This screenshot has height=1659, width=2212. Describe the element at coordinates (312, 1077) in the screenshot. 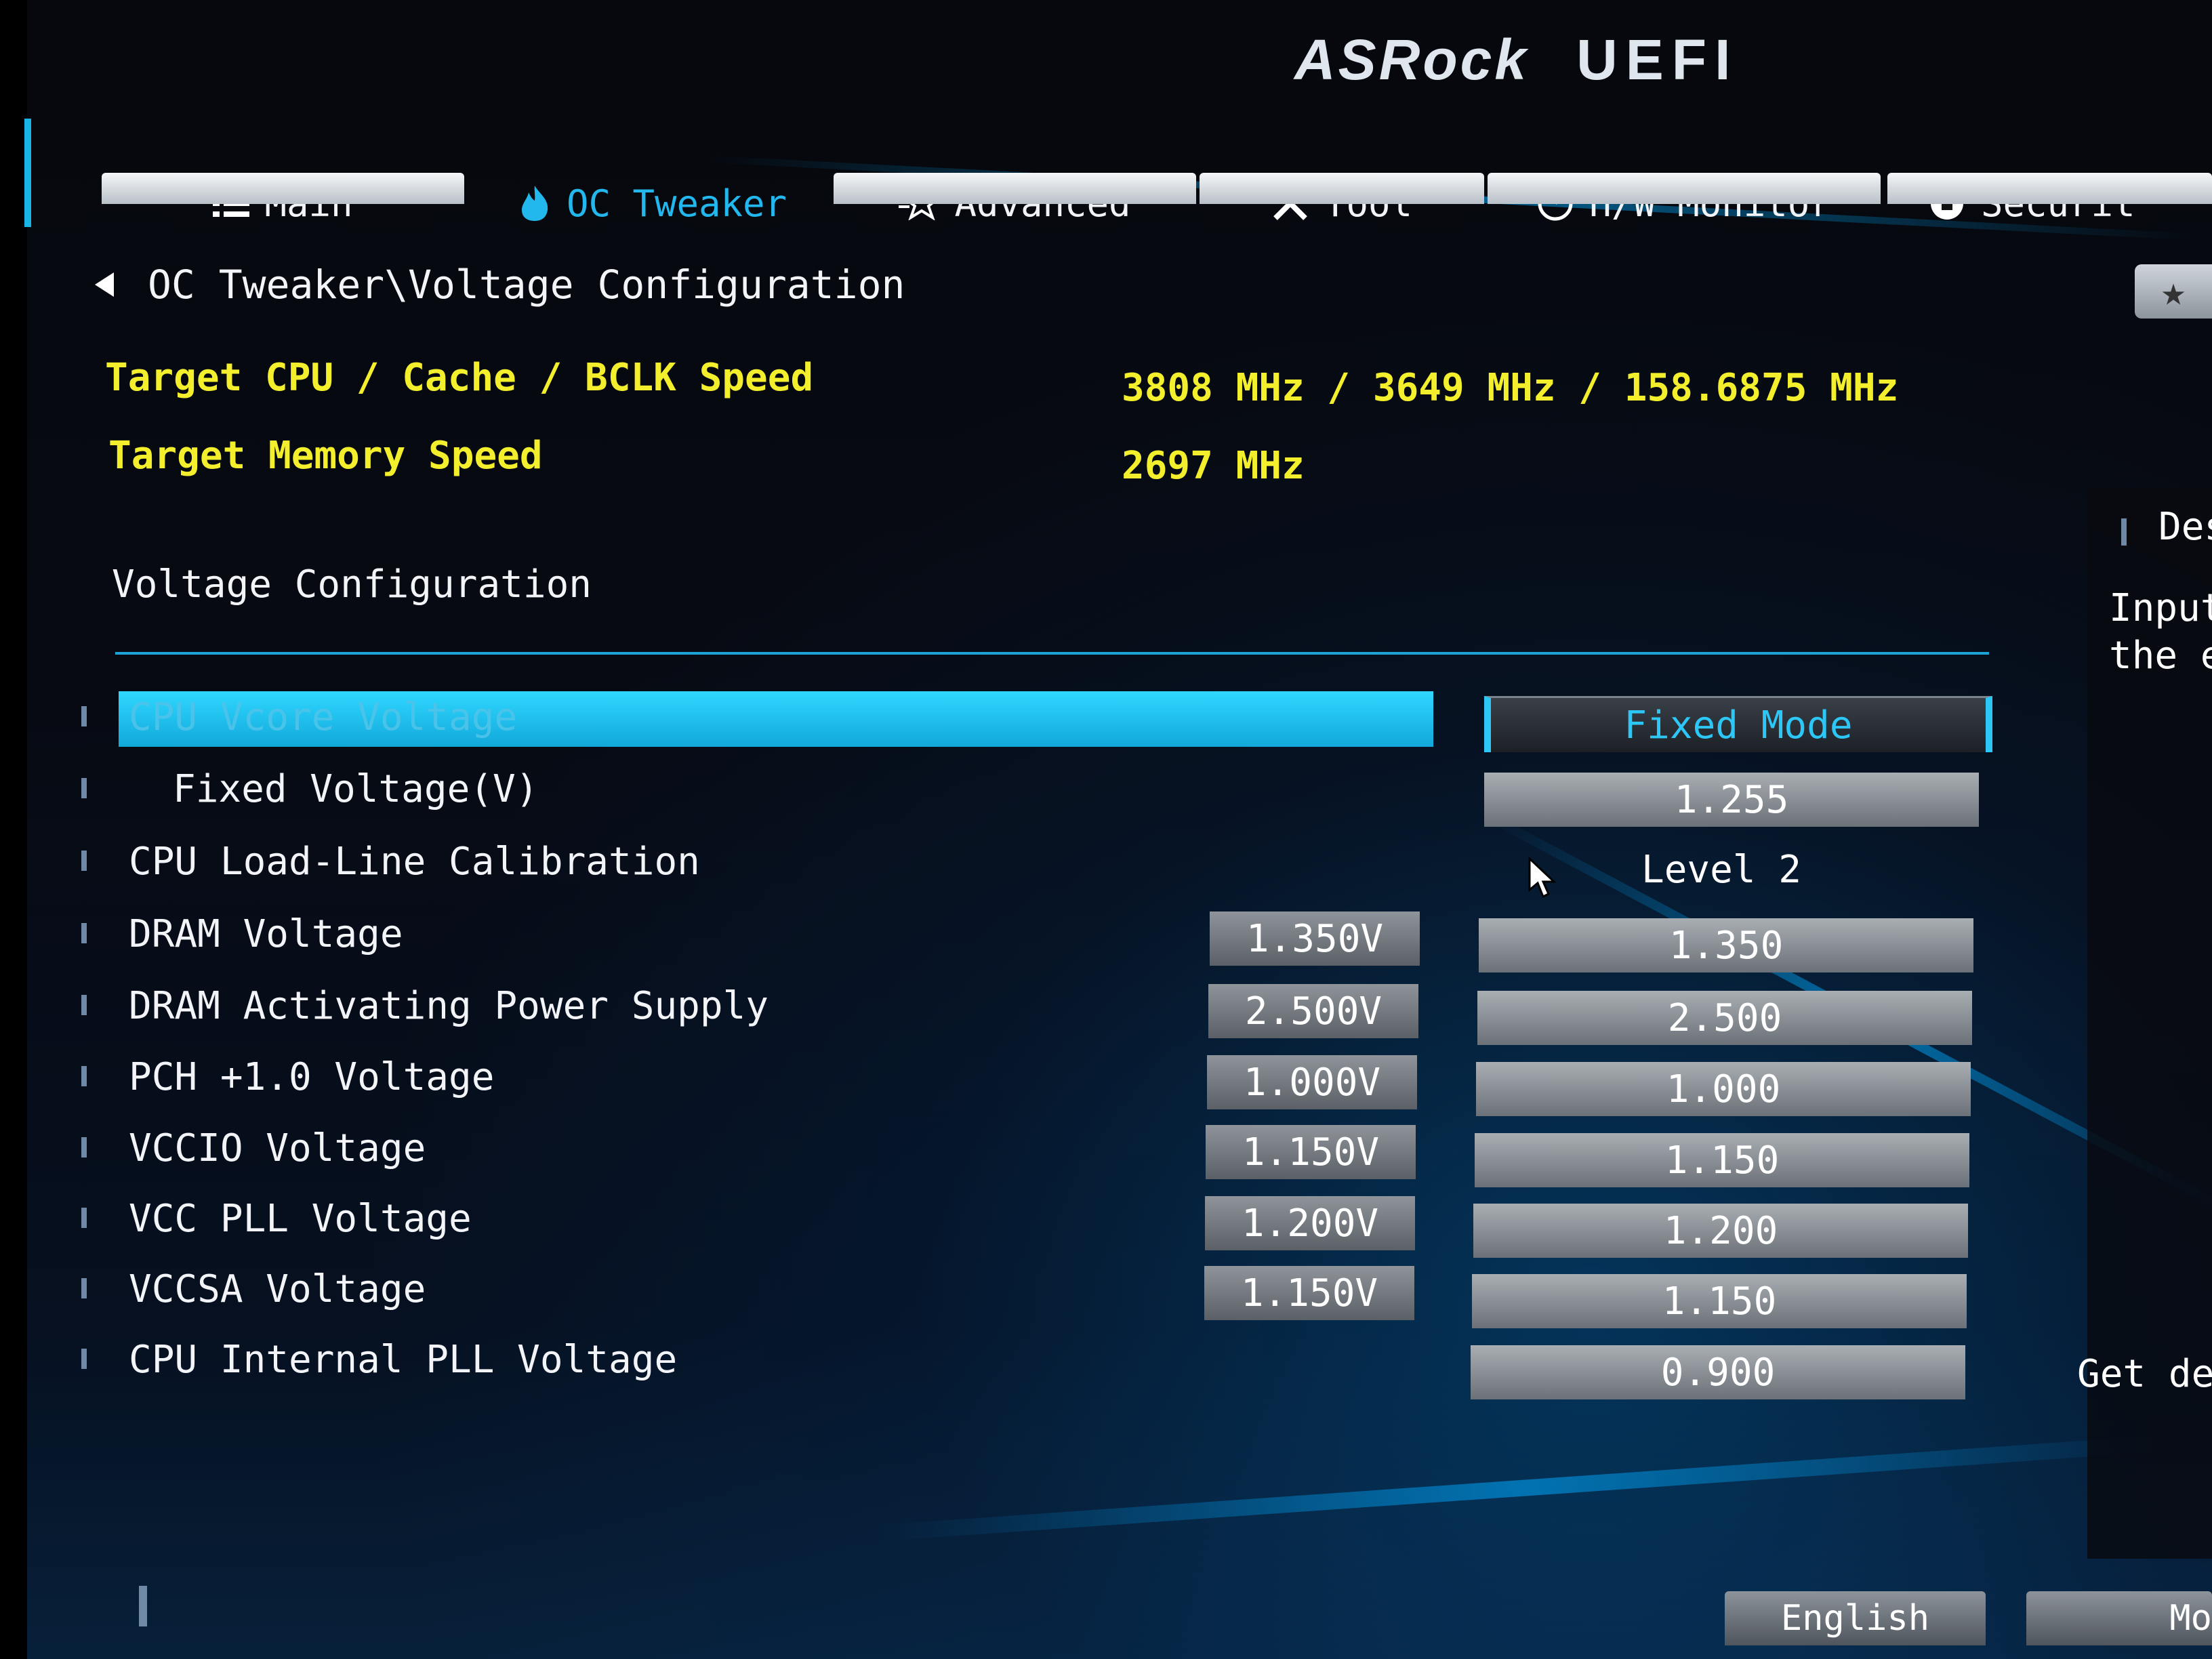

I see `setting-label: PCH +1.0 Voltage` at that location.